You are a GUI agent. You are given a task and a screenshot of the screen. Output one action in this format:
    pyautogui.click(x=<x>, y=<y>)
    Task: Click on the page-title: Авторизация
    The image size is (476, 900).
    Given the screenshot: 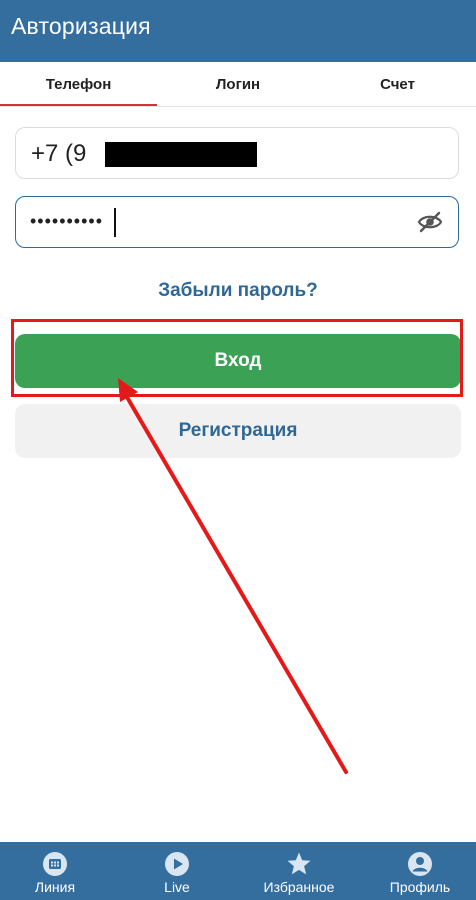 What is the action you would take?
    pyautogui.click(x=81, y=26)
    